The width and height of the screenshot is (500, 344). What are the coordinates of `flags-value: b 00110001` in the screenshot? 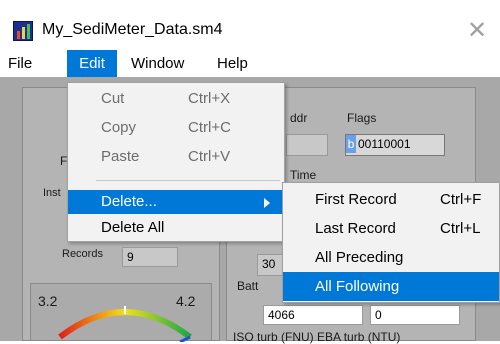 It's located at (395, 145).